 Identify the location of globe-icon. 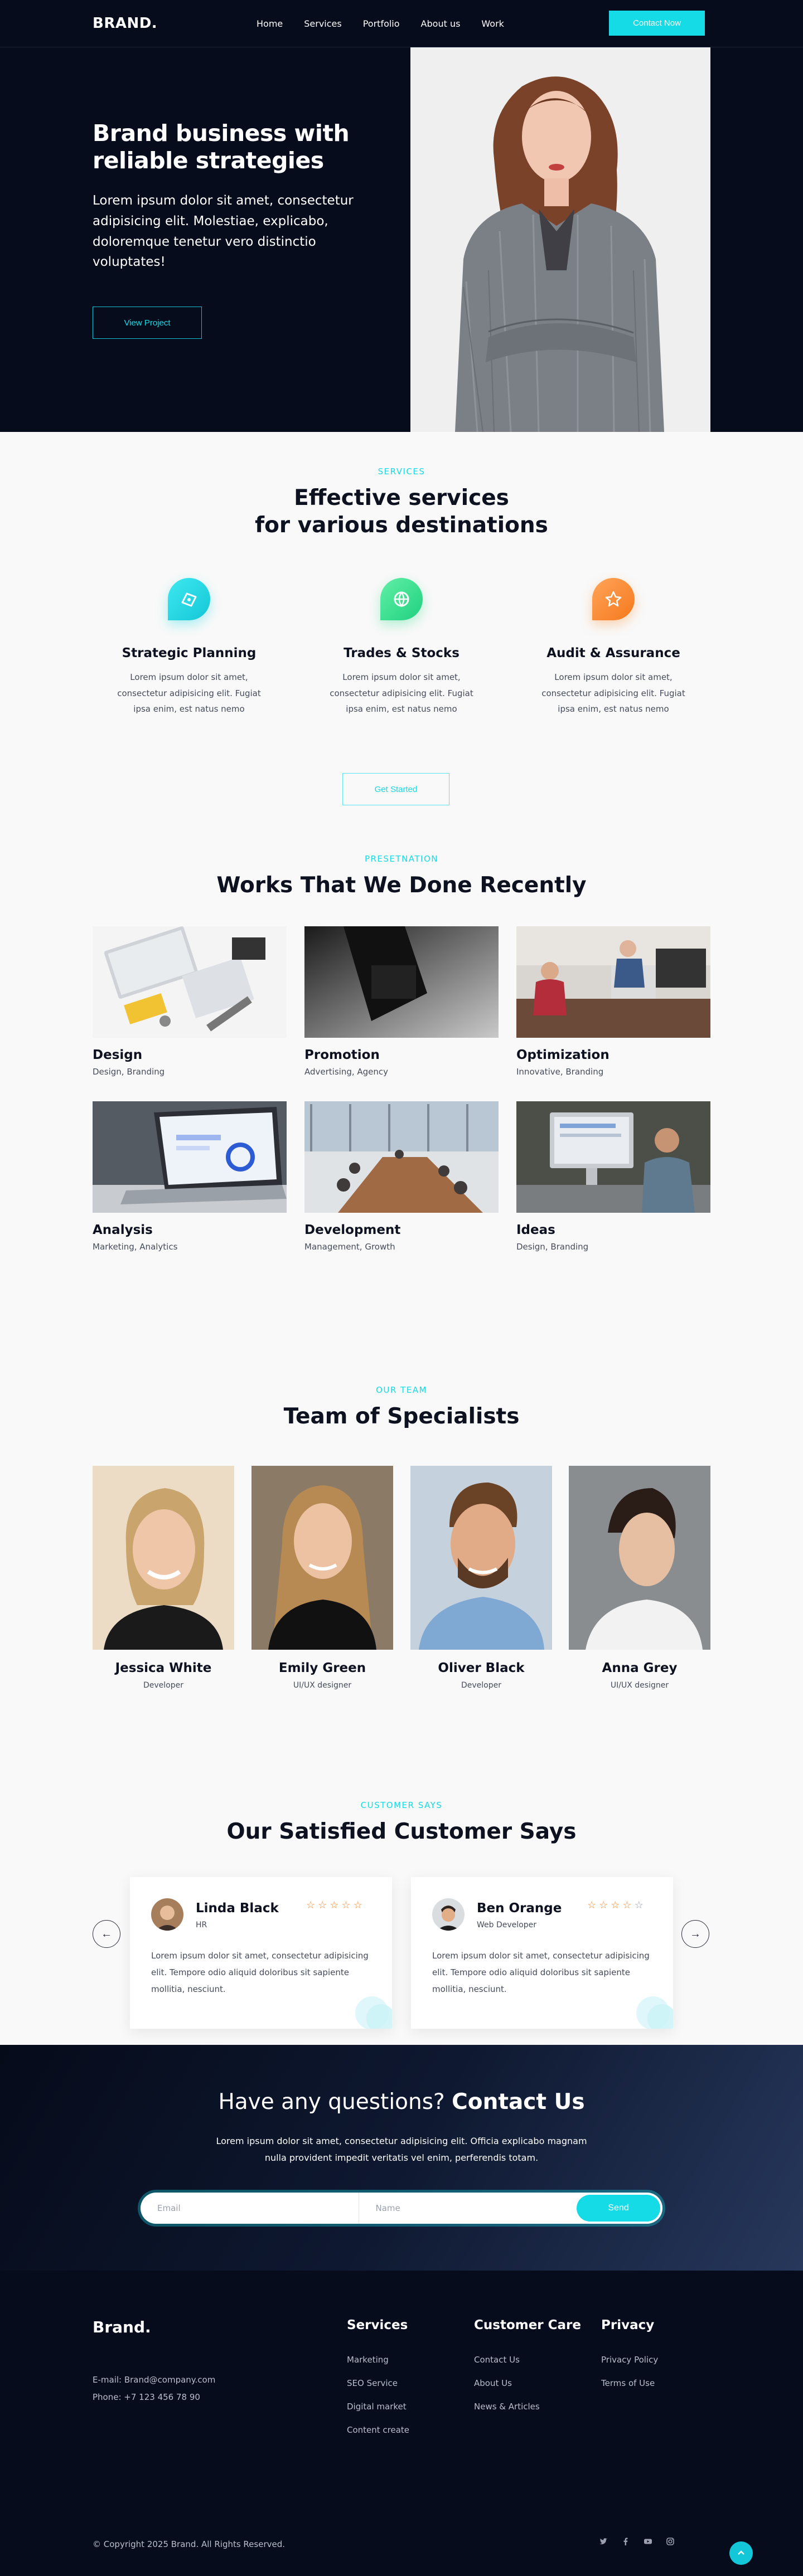
(401, 599).